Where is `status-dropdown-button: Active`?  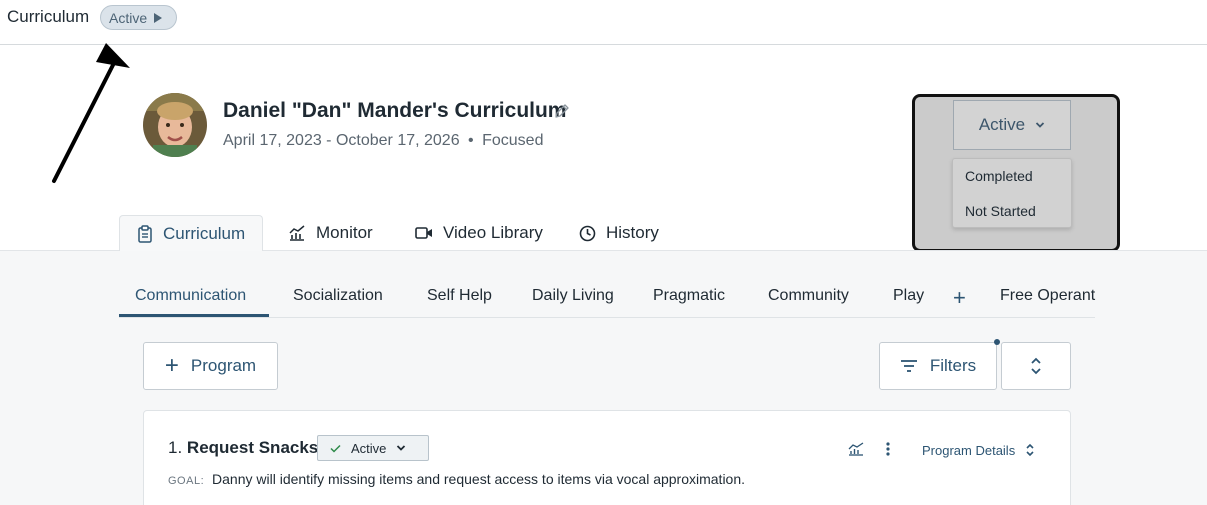
status-dropdown-button: Active is located at coordinates (1012, 125).